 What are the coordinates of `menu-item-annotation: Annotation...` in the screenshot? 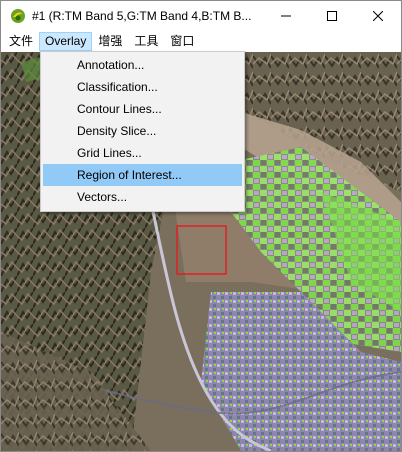 It's located at (142, 65).